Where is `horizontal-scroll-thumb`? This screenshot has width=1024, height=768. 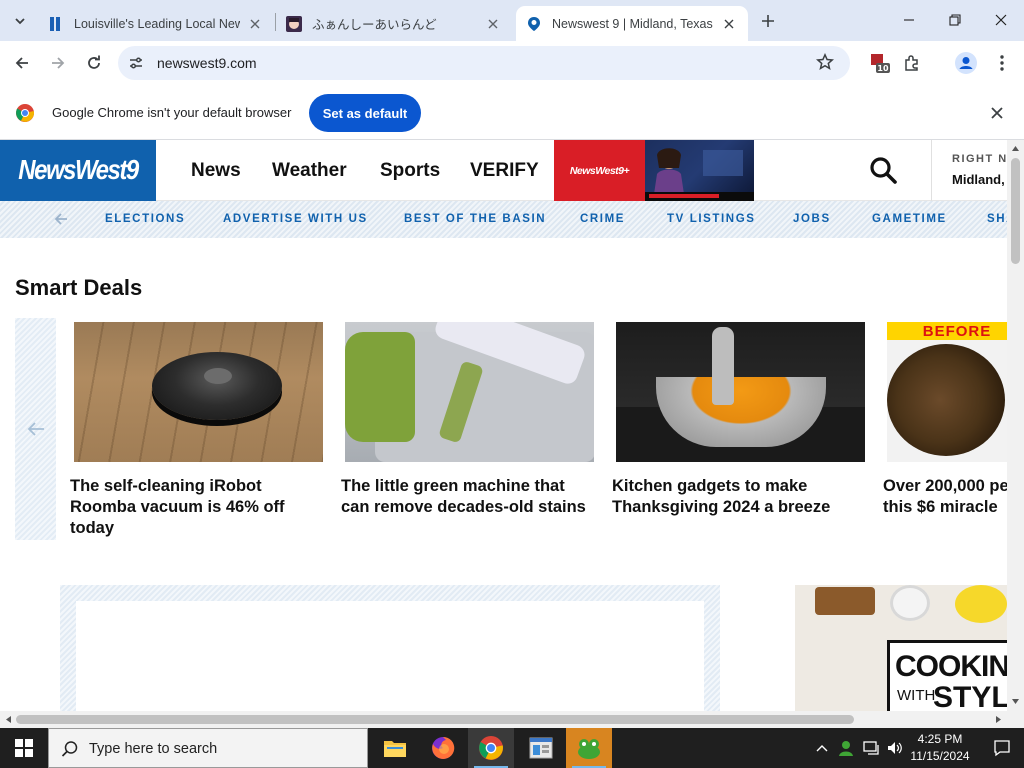
horizontal-scroll-thumb is located at coordinates (435, 719).